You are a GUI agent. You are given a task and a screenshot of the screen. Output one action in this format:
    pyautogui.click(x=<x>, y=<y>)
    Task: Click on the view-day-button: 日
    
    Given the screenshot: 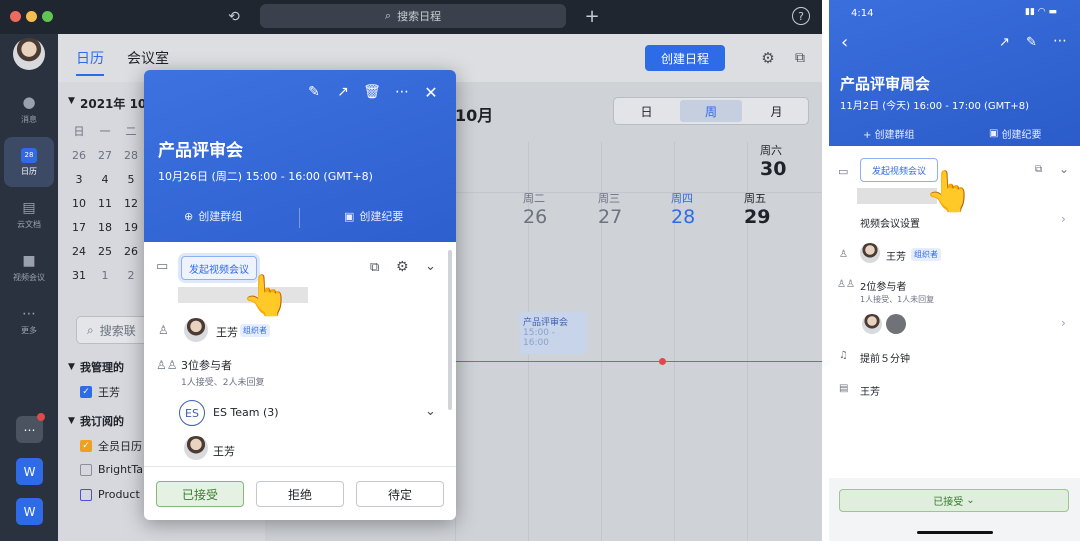 What is the action you would take?
    pyautogui.click(x=646, y=111)
    